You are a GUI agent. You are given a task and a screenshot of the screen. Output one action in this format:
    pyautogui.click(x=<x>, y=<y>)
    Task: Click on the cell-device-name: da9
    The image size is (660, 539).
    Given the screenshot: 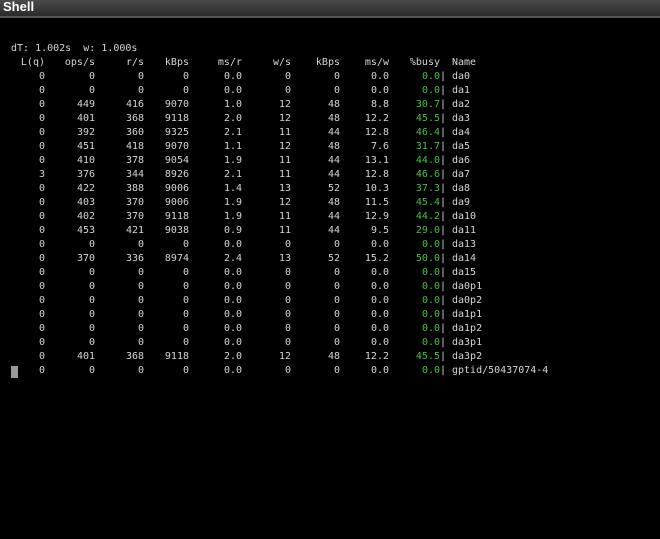 What is the action you would take?
    pyautogui.click(x=461, y=202)
    